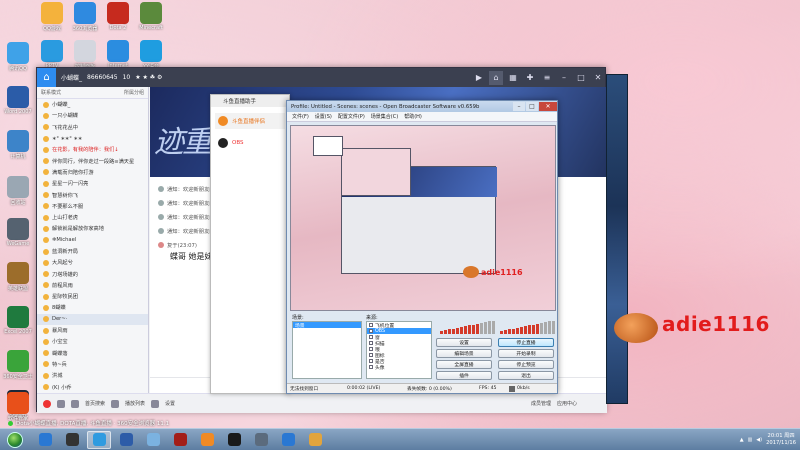 The width and height of the screenshot is (800, 450). What do you see at coordinates (92, 375) in the screenshot?
I see `contact-item: 洪城` at bounding box center [92, 375].